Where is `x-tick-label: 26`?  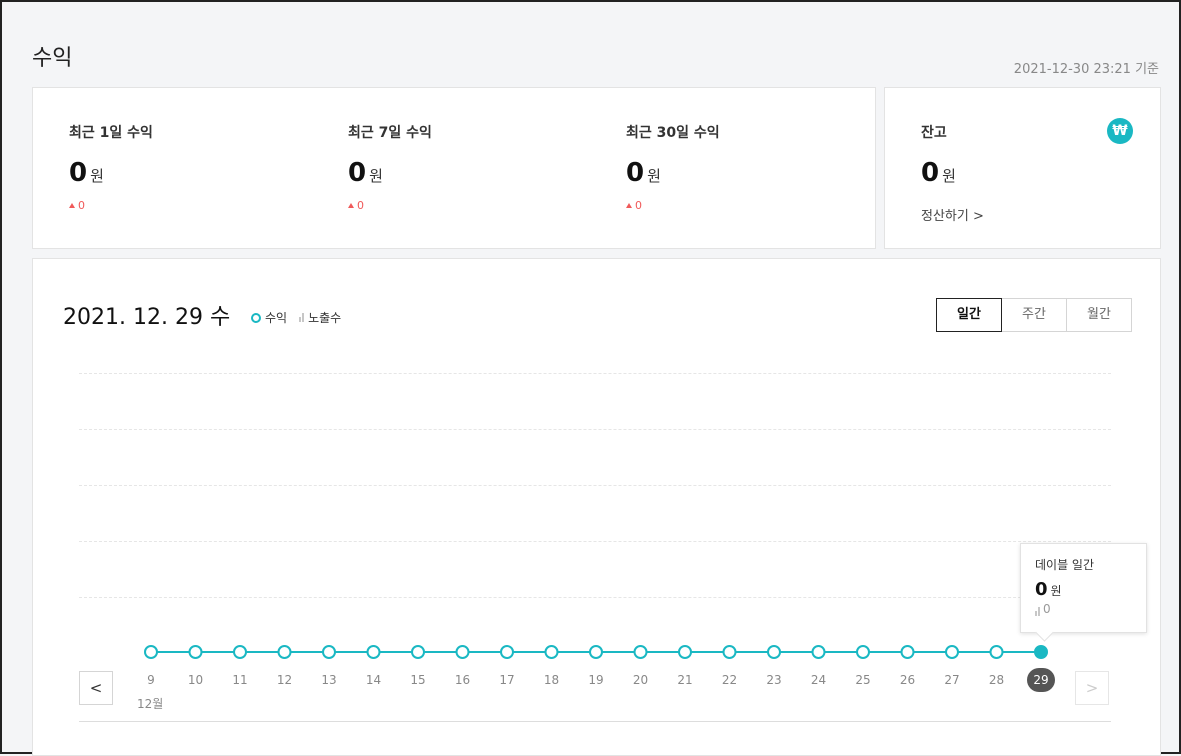
x-tick-label: 26 is located at coordinates (908, 680).